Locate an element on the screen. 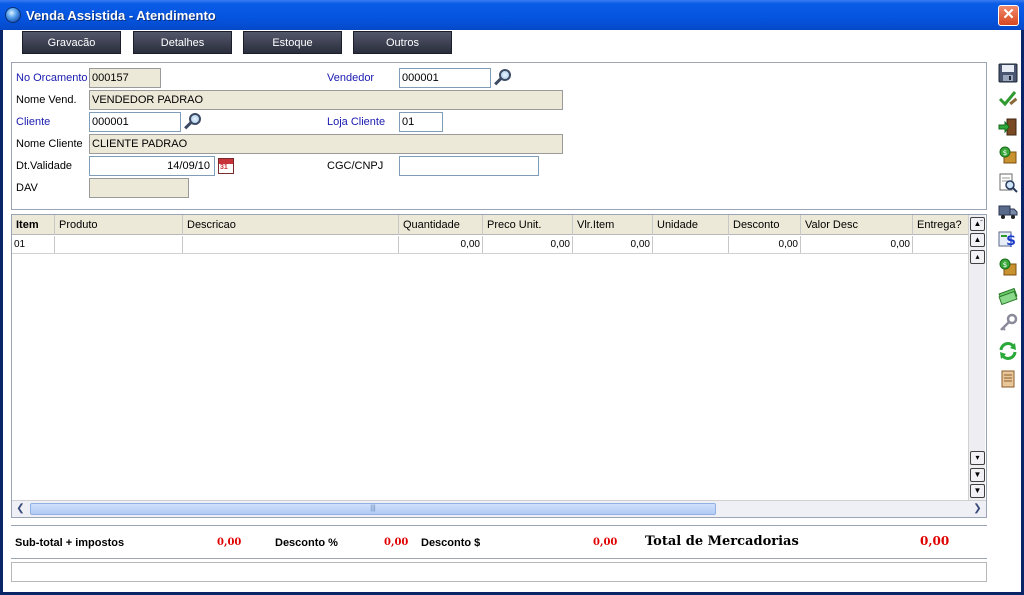 The image size is (1024, 595). cliente-search-icon is located at coordinates (193, 122).